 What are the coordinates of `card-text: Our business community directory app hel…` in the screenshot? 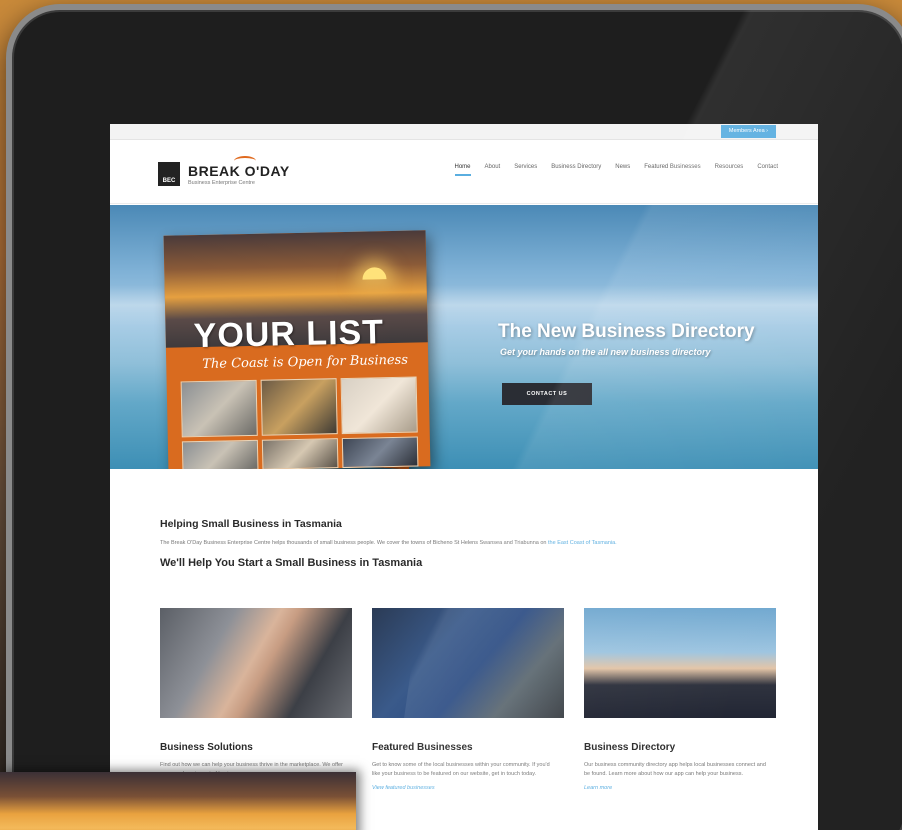 It's located at (675, 769).